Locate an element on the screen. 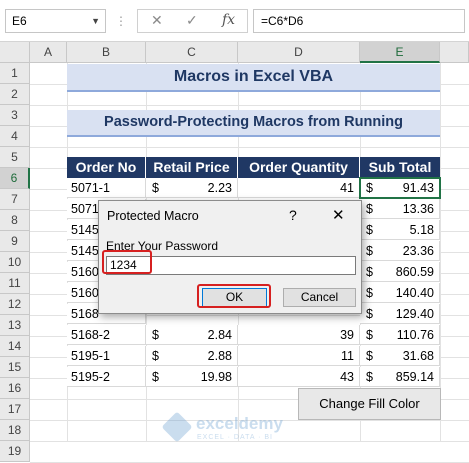 This screenshot has width=469, height=463. cell-subtotal: $110.76 is located at coordinates (400, 335).